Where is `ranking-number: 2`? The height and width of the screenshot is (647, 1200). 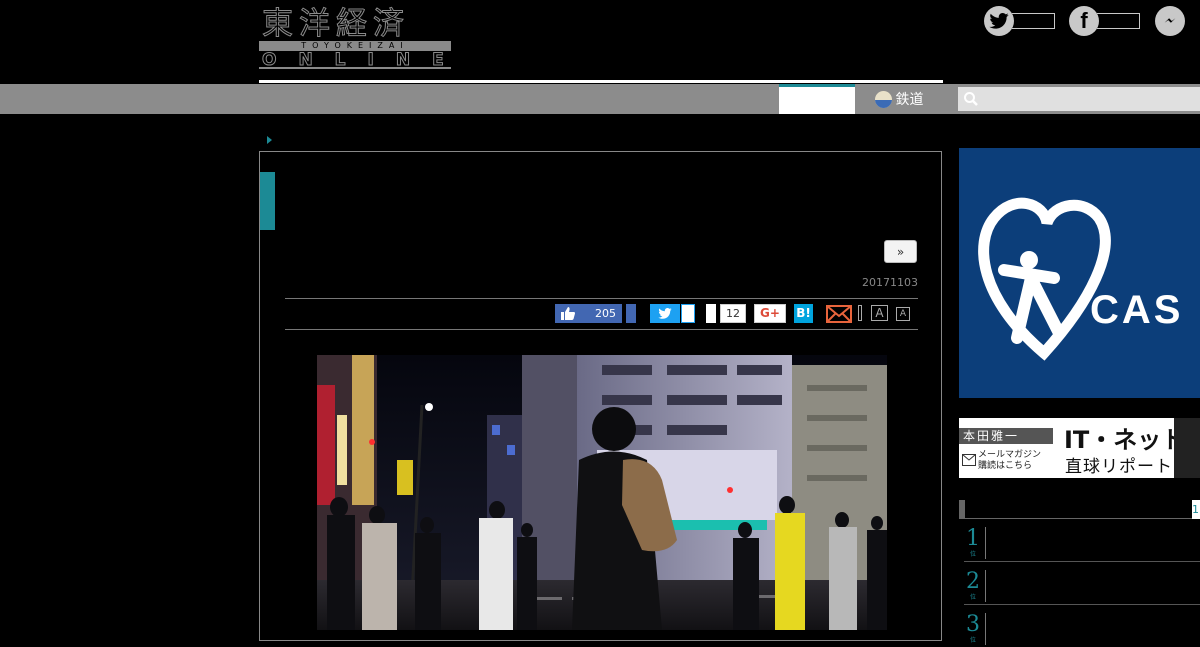 ranking-number: 2 is located at coordinates (973, 581).